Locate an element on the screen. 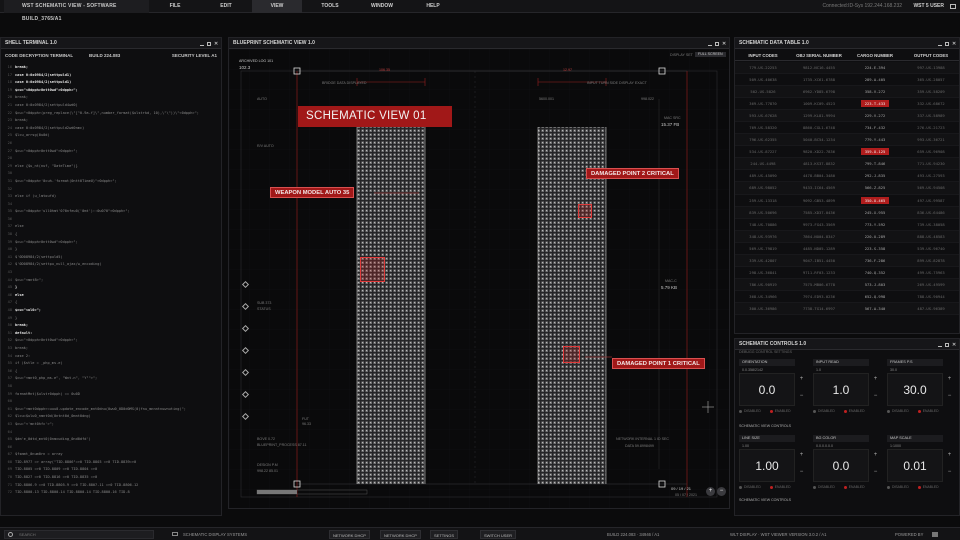 This screenshot has width=960, height=540. line-text: } is located at coordinates (16, 317).